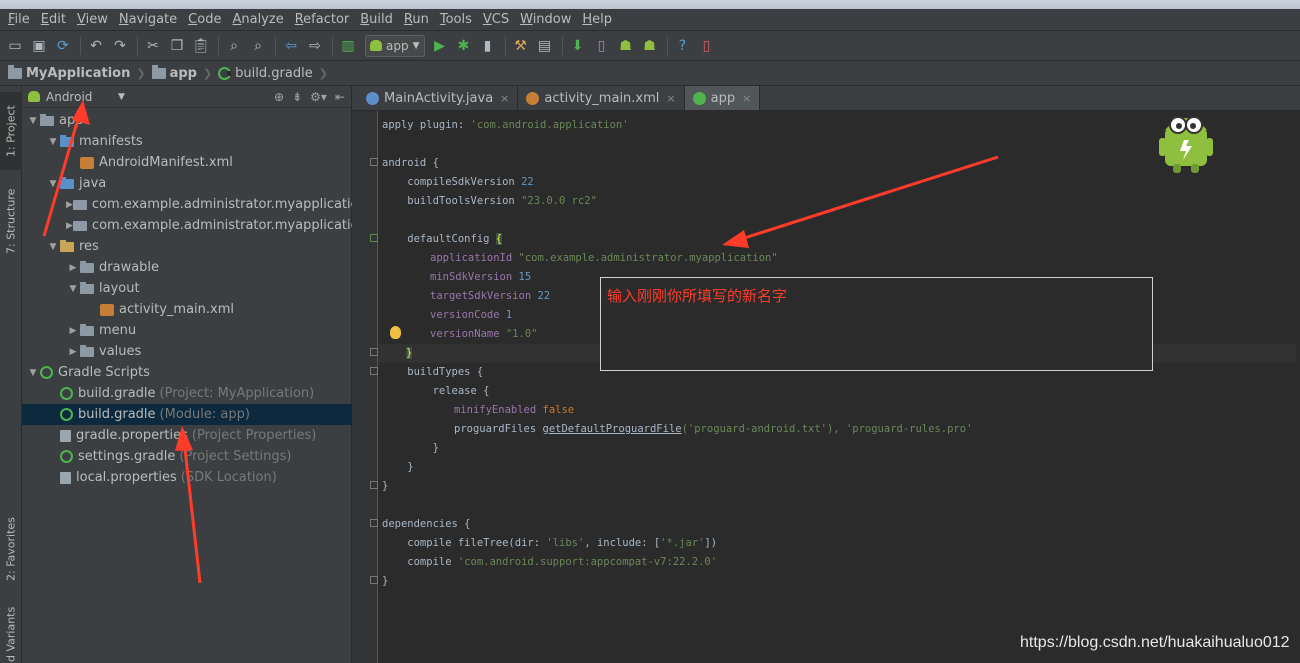 This screenshot has width=1300, height=663. Describe the element at coordinates (19, 20) in the screenshot. I see `menu-file: File` at that location.